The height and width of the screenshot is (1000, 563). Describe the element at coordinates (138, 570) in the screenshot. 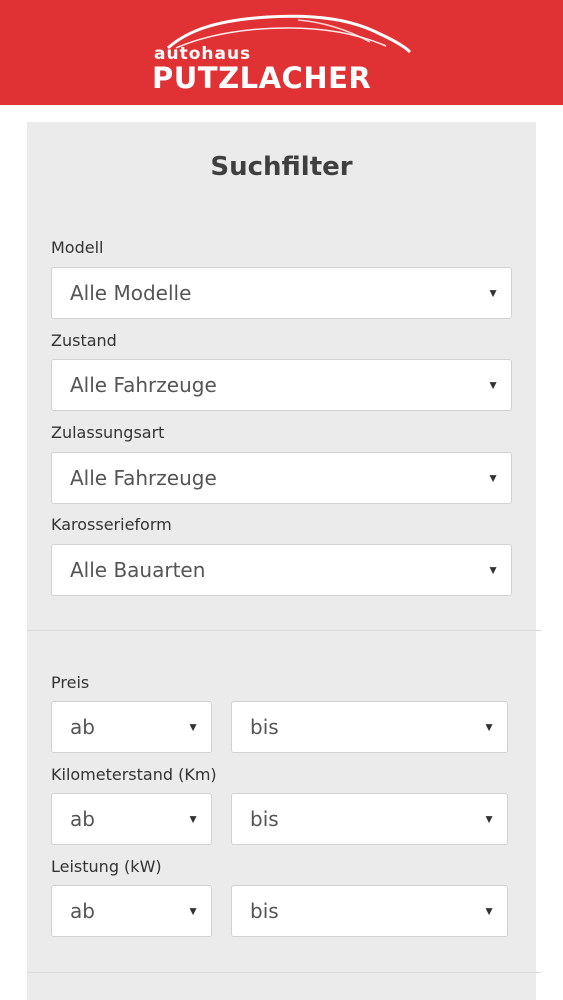

I see `select-value: Alle Bauarten` at that location.